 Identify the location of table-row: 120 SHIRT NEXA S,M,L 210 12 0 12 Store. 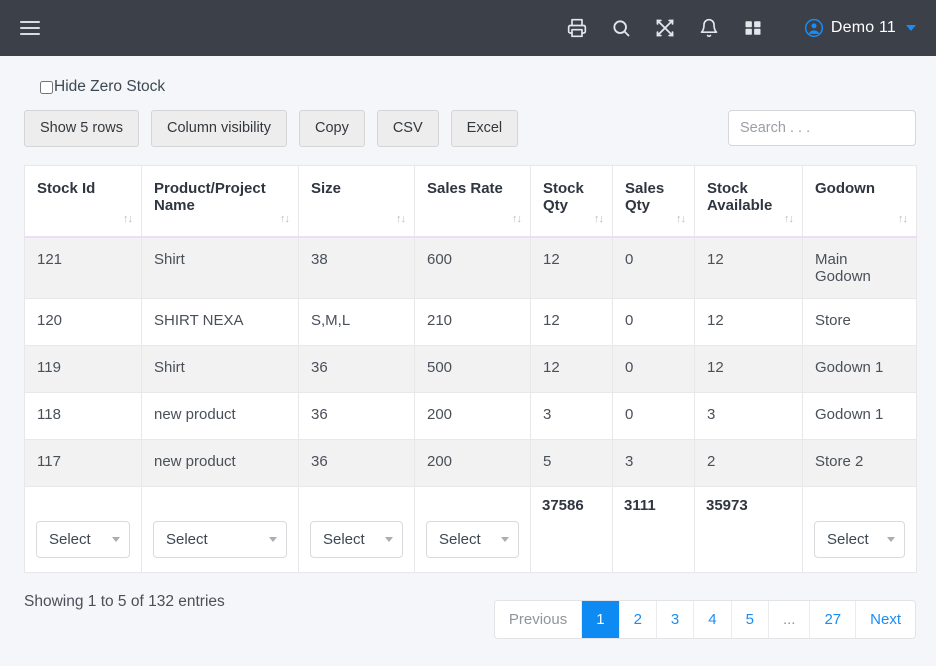
(470, 322).